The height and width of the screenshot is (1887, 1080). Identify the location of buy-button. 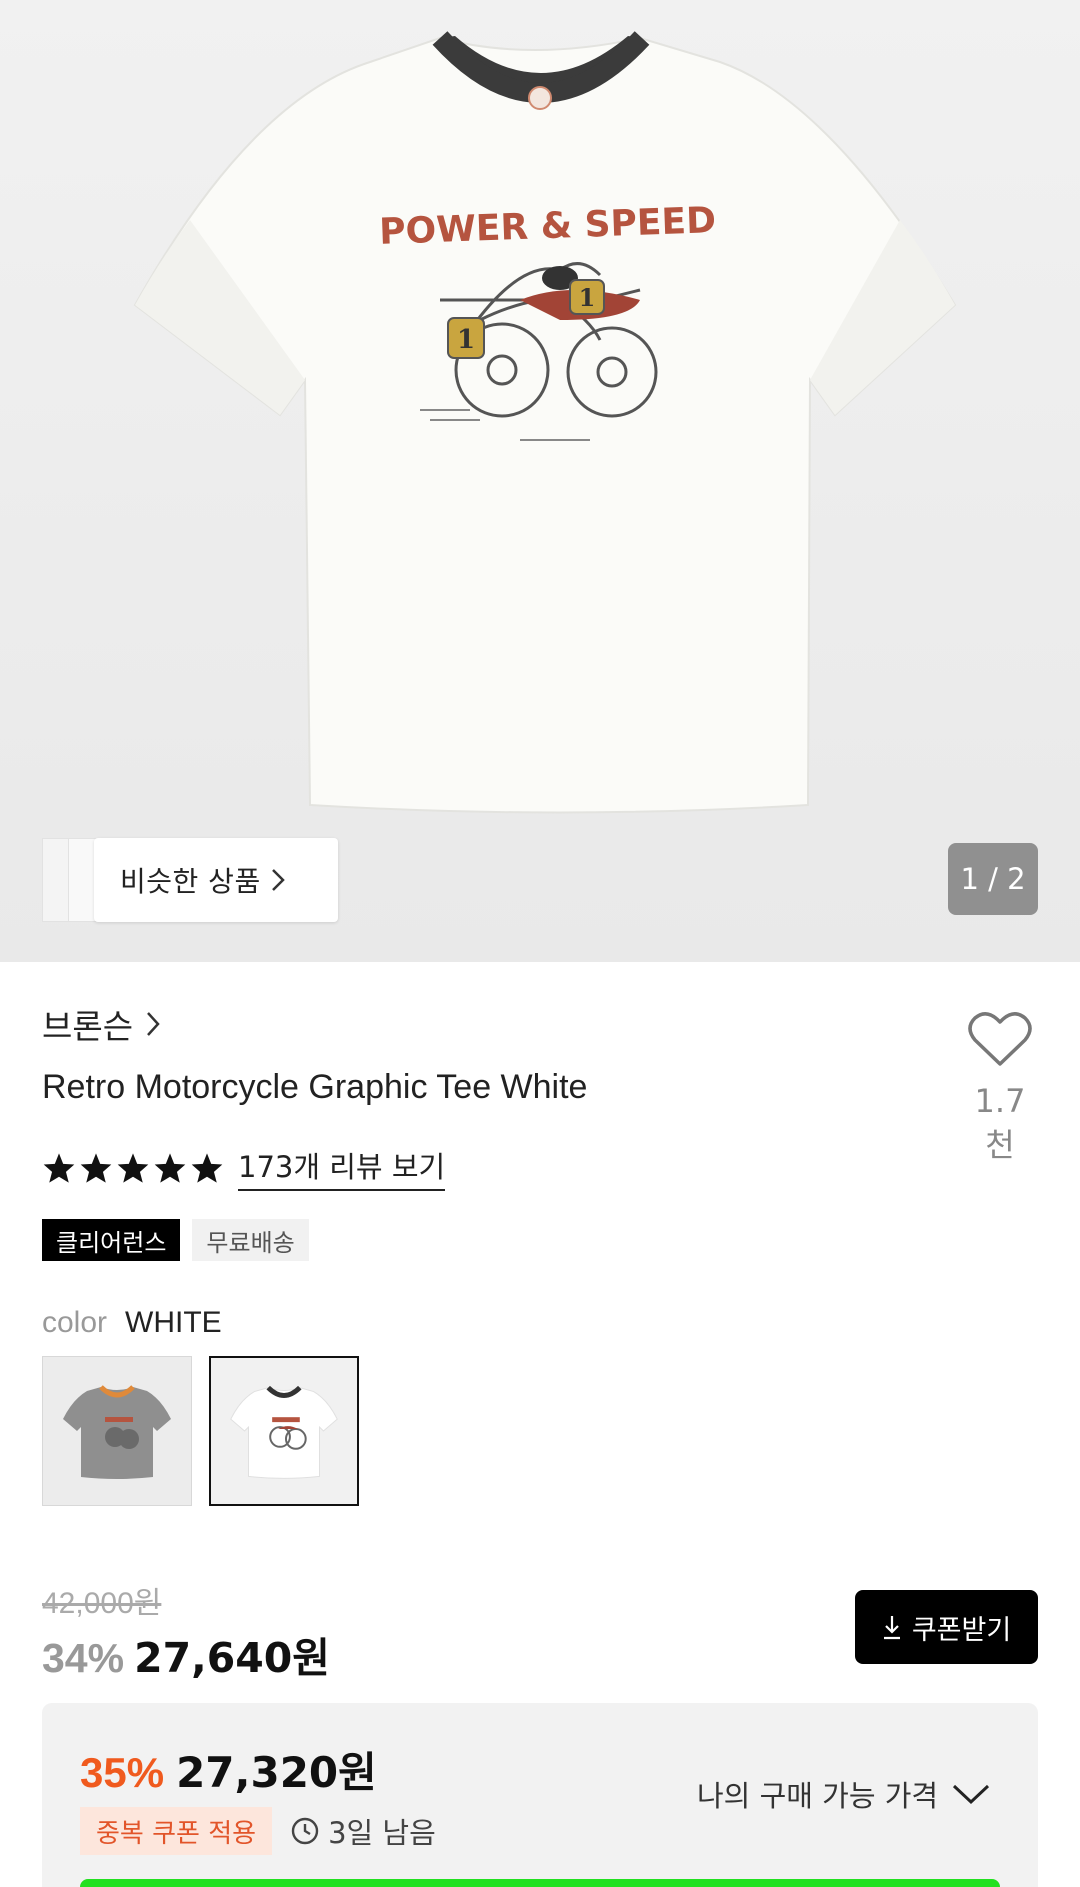
(540, 1883).